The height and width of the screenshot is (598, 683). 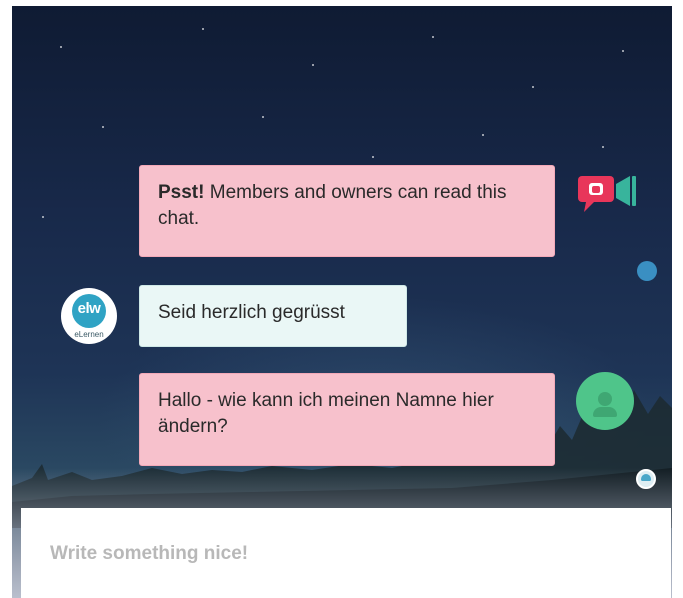 I want to click on logo-mark: elw, so click(x=89, y=308).